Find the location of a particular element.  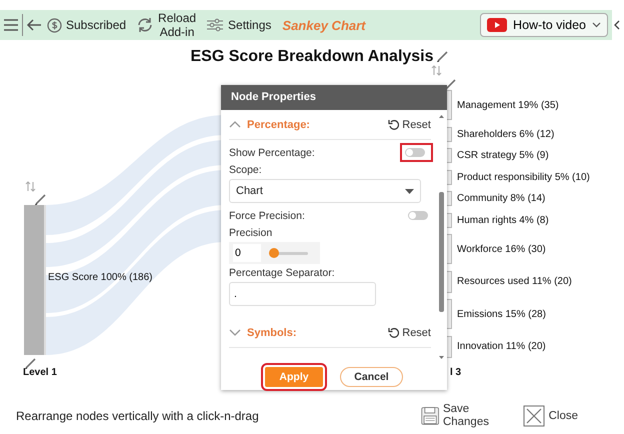

chart-title: ESG Score Breakdown Analysis is located at coordinates (312, 57).